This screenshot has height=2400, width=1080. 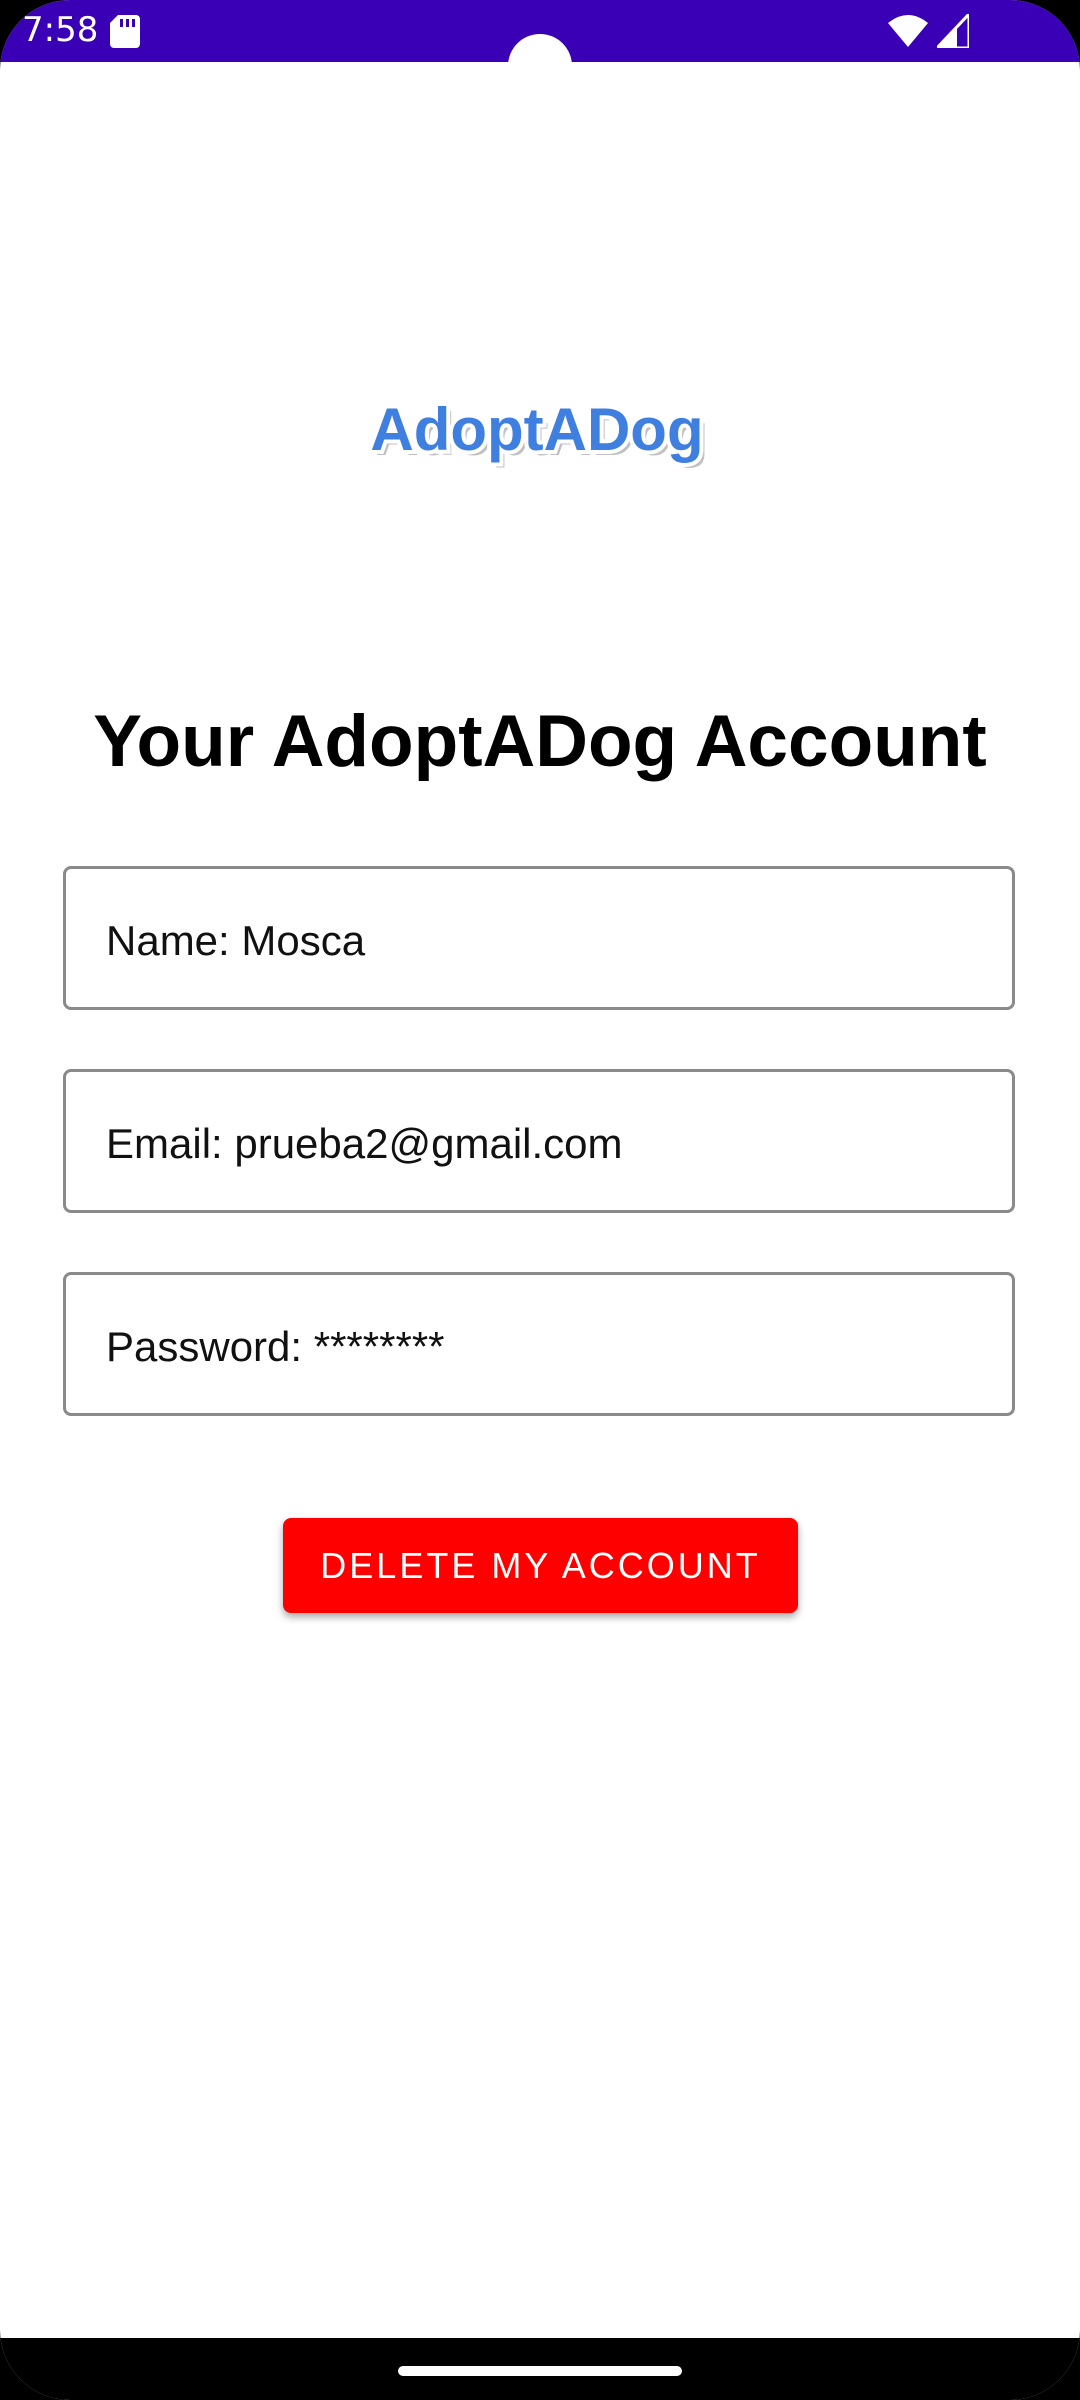 I want to click on app-logo: AdoptADog AdoptADog, so click(x=537, y=430).